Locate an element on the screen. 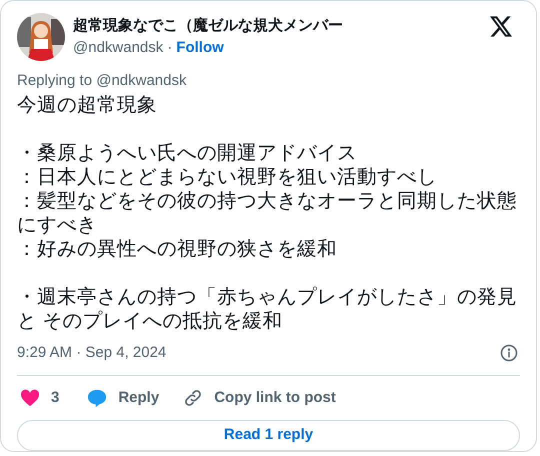 This screenshot has height=456, width=540. info-icon is located at coordinates (509, 353).